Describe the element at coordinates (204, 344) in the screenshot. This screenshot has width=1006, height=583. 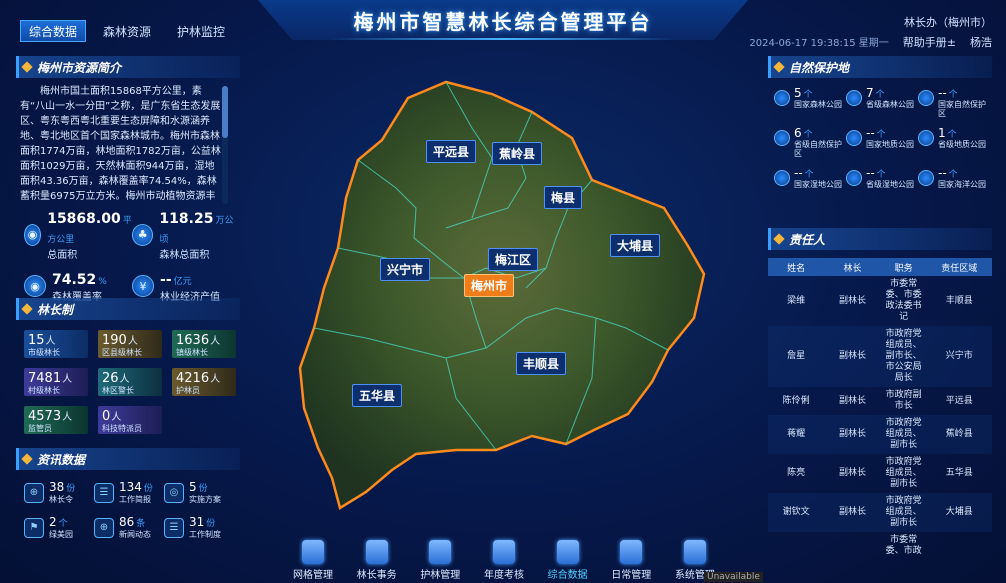
I see `chief-card: 1636人 镇级林长` at that location.